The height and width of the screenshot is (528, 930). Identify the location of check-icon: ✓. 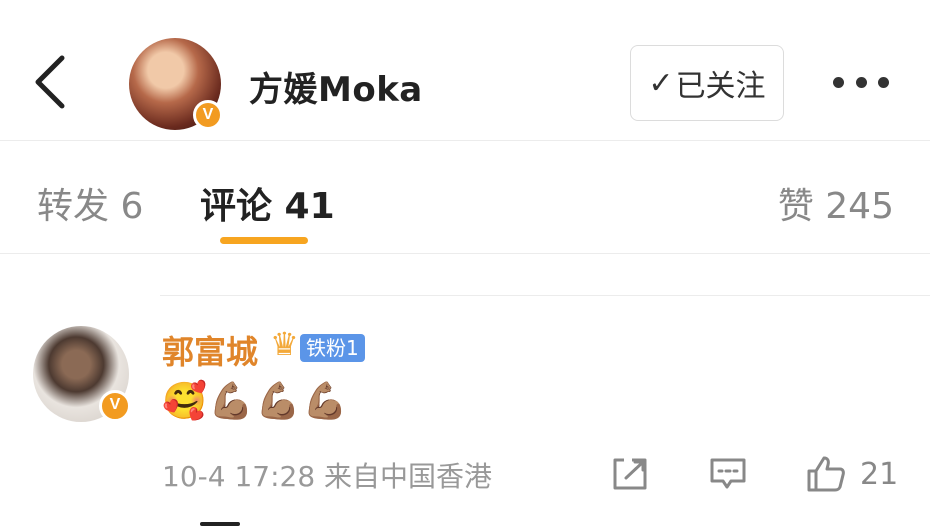
(661, 83).